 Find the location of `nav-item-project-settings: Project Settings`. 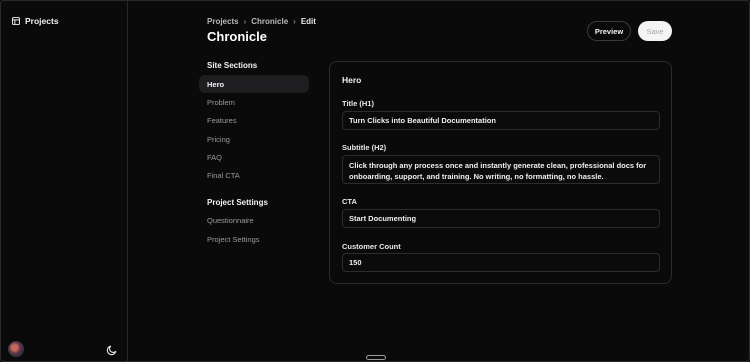

nav-item-project-settings: Project Settings is located at coordinates (254, 239).